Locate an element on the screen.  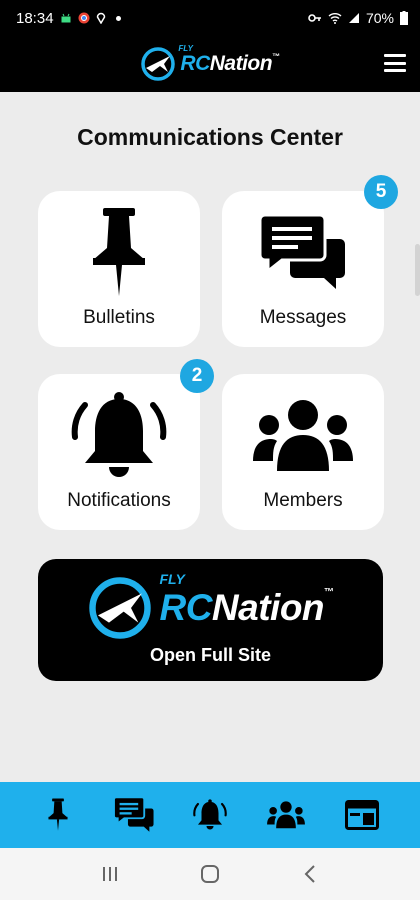
bell-ringing-icon is located at coordinates (119, 436).